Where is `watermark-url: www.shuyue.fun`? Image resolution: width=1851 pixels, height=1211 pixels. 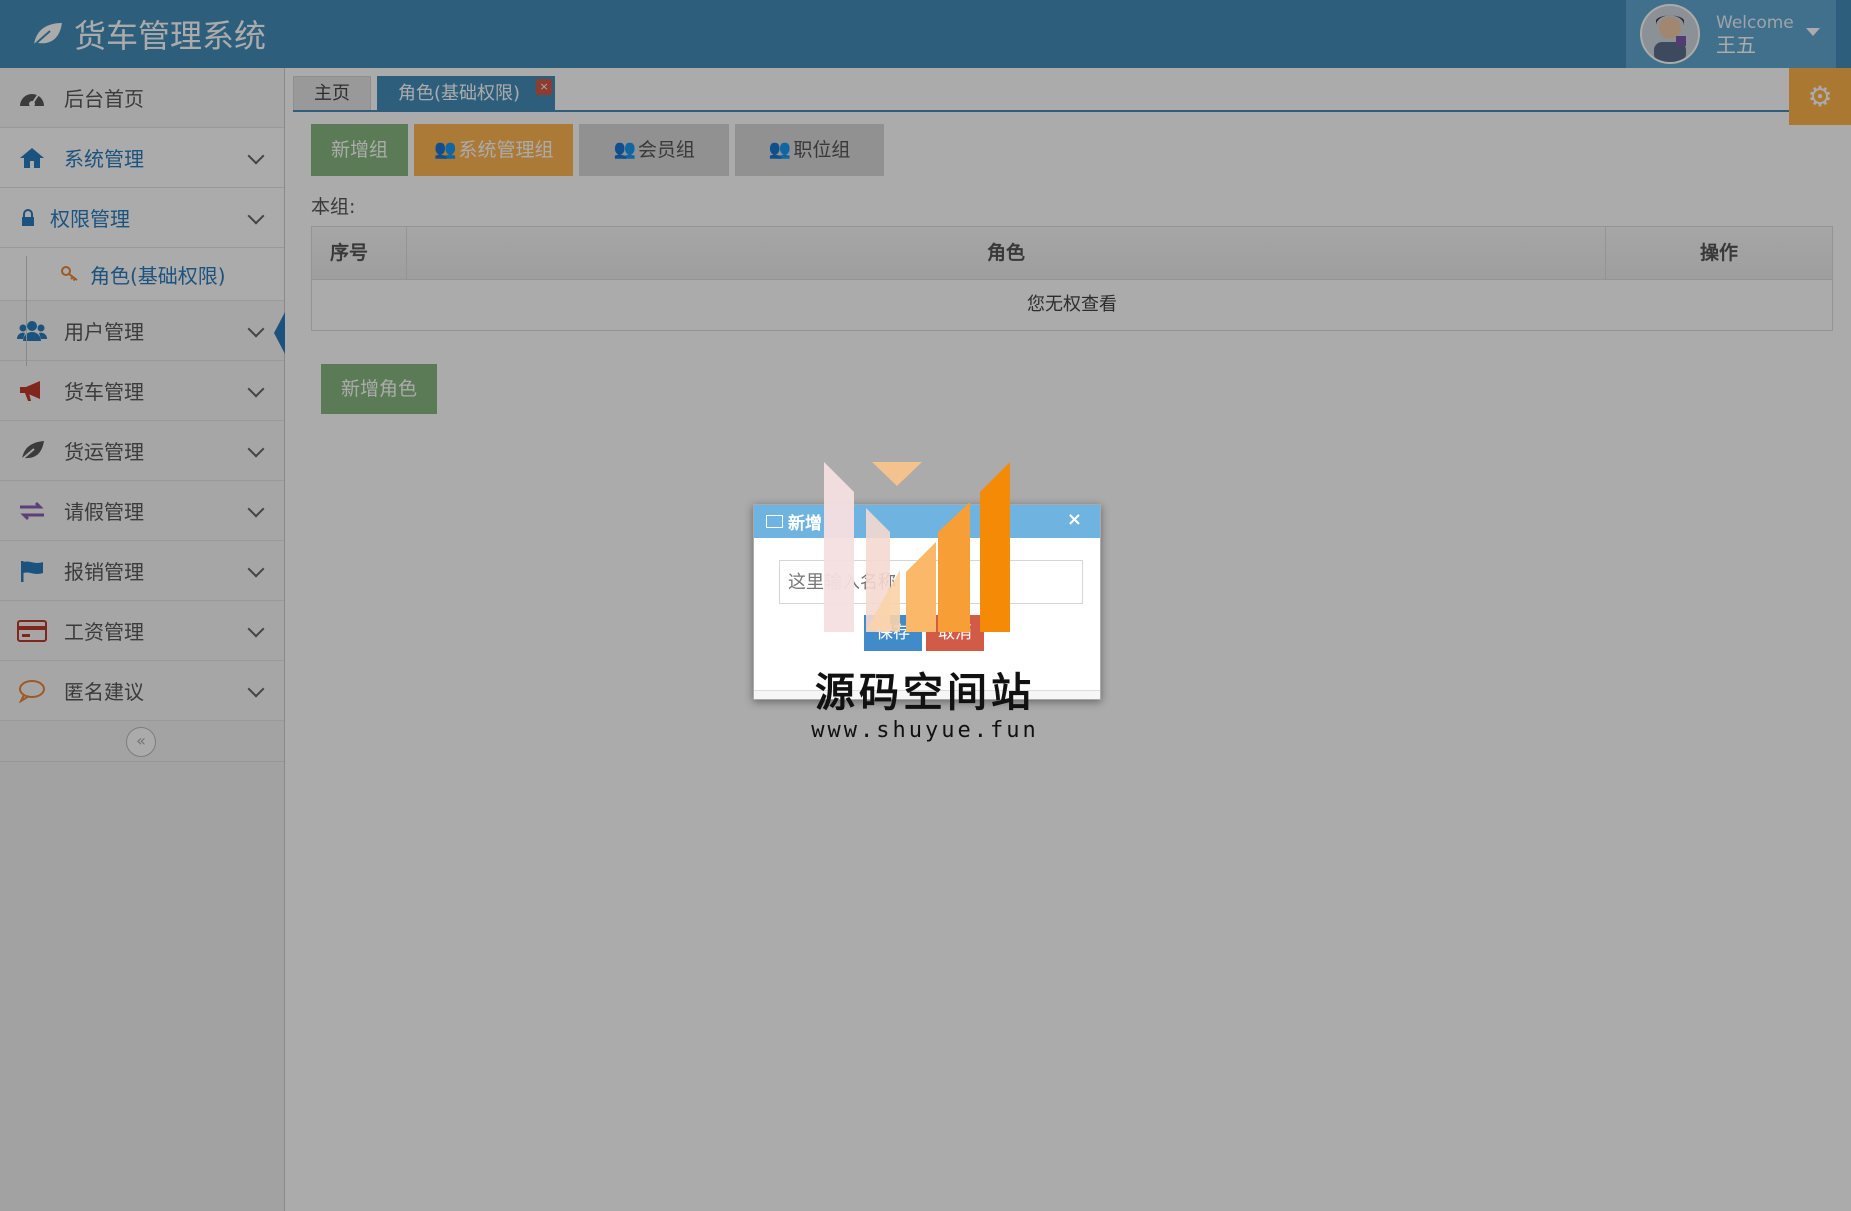 watermark-url: www.shuyue.fun is located at coordinates (925, 730).